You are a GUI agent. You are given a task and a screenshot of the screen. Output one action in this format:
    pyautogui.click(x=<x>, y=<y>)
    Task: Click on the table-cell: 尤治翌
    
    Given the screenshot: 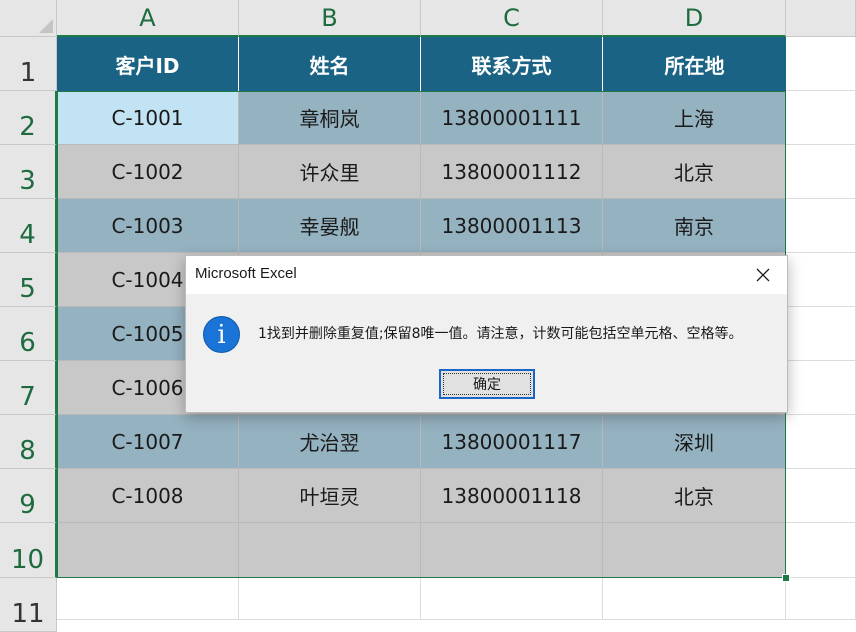 What is the action you would take?
    pyautogui.click(x=330, y=442)
    